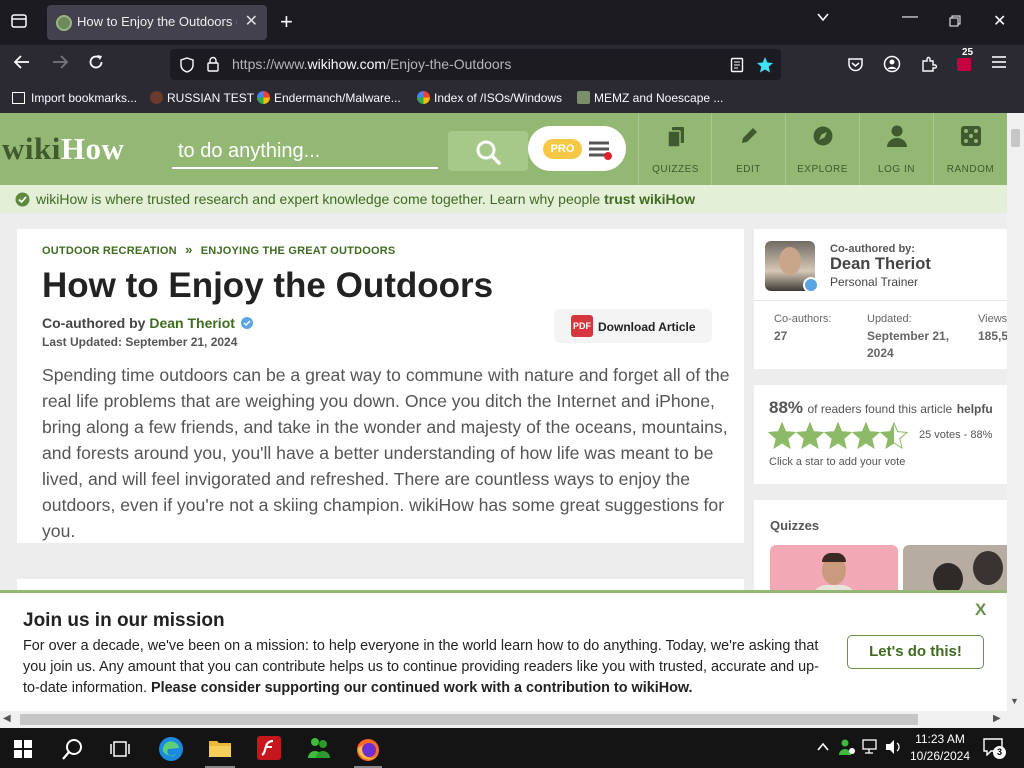 Image resolution: width=1024 pixels, height=768 pixels. I want to click on notifications-icon: 3, so click(994, 748).